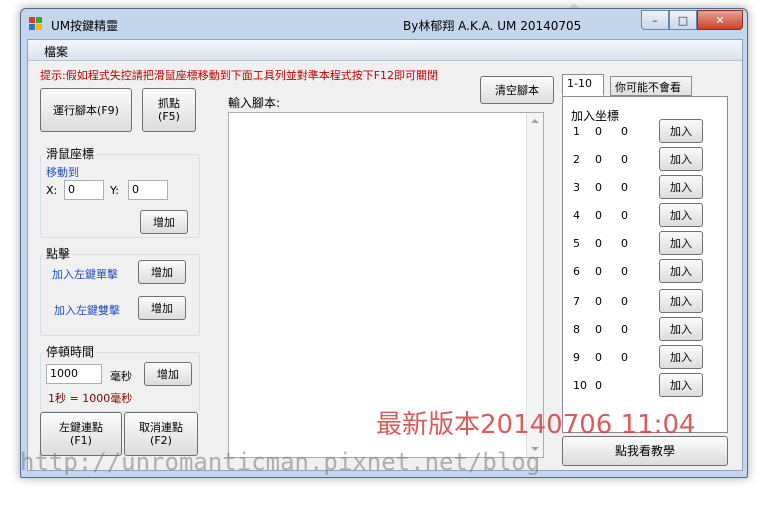  What do you see at coordinates (239, 75) in the screenshot?
I see `hint-text: 提示:假如程式失控請把滑鼠座標移動到下面工具列並對準本程式按下F12即可關閉` at bounding box center [239, 75].